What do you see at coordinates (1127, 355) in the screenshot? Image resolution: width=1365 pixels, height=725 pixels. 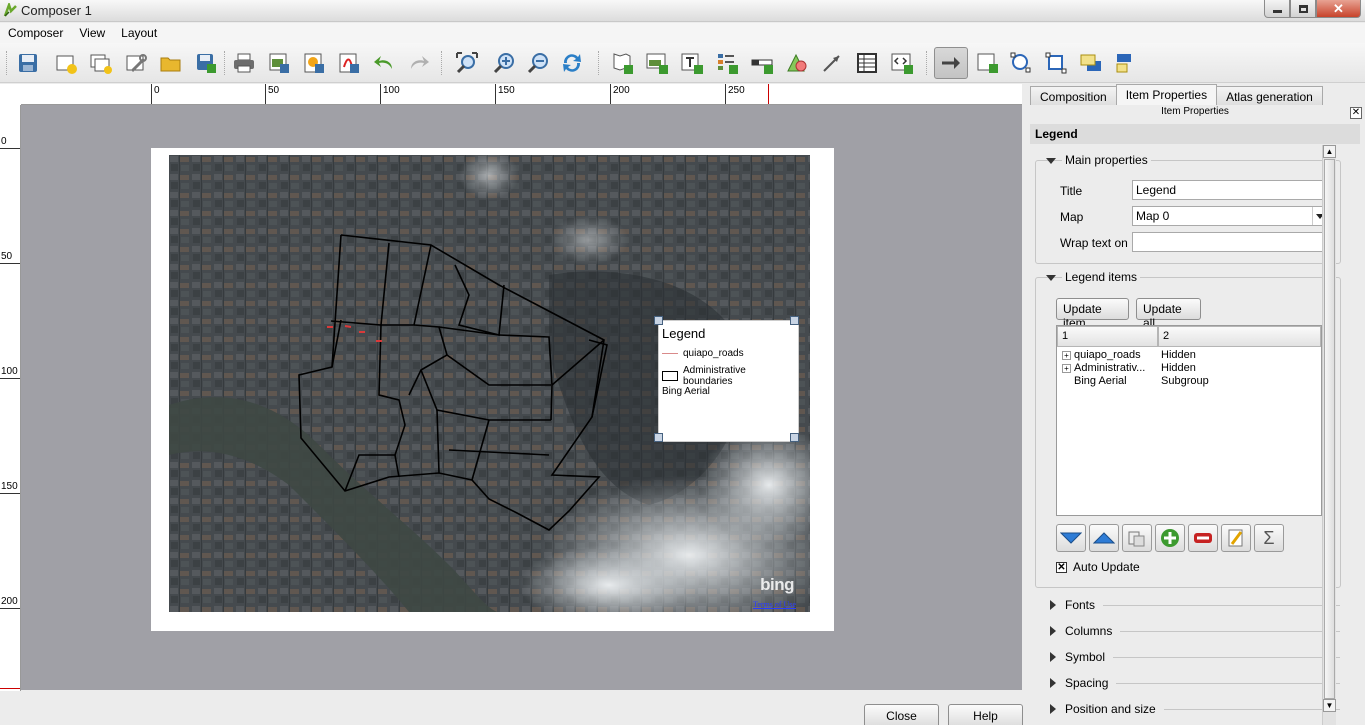 I see `tree-row: + quiapo_roads Hidden` at bounding box center [1127, 355].